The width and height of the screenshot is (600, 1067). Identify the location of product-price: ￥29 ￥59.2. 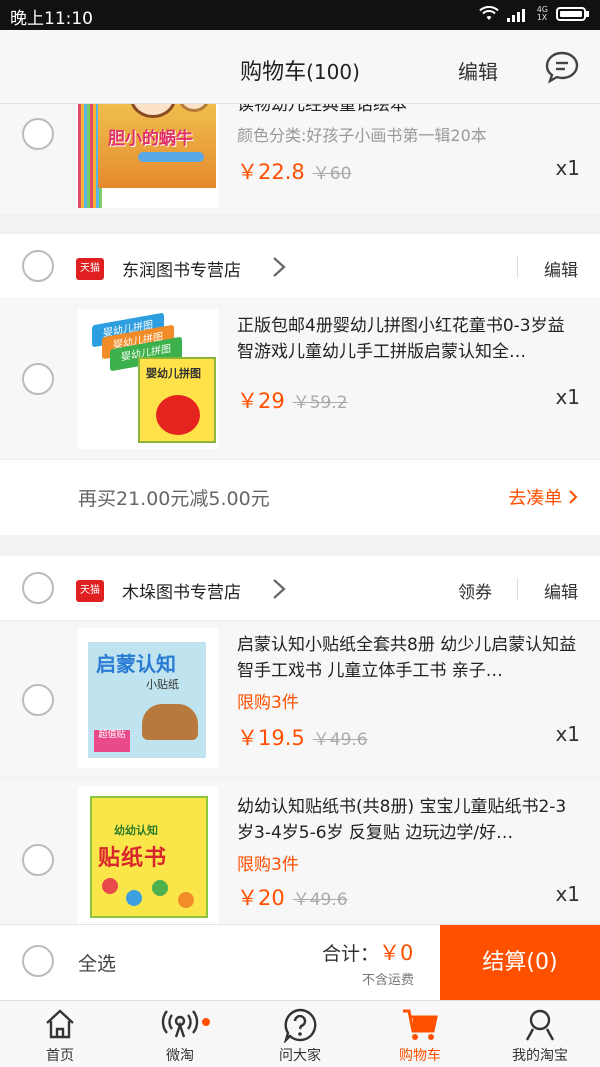
(292, 401).